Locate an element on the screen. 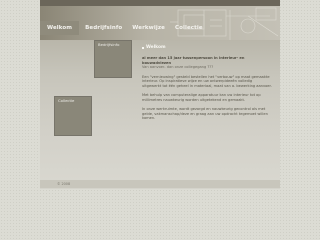 This screenshot has width=320, height=240. header: Welkom Bedrijfsinfo Werkwijze Collectie is located at coordinates (160, 23).